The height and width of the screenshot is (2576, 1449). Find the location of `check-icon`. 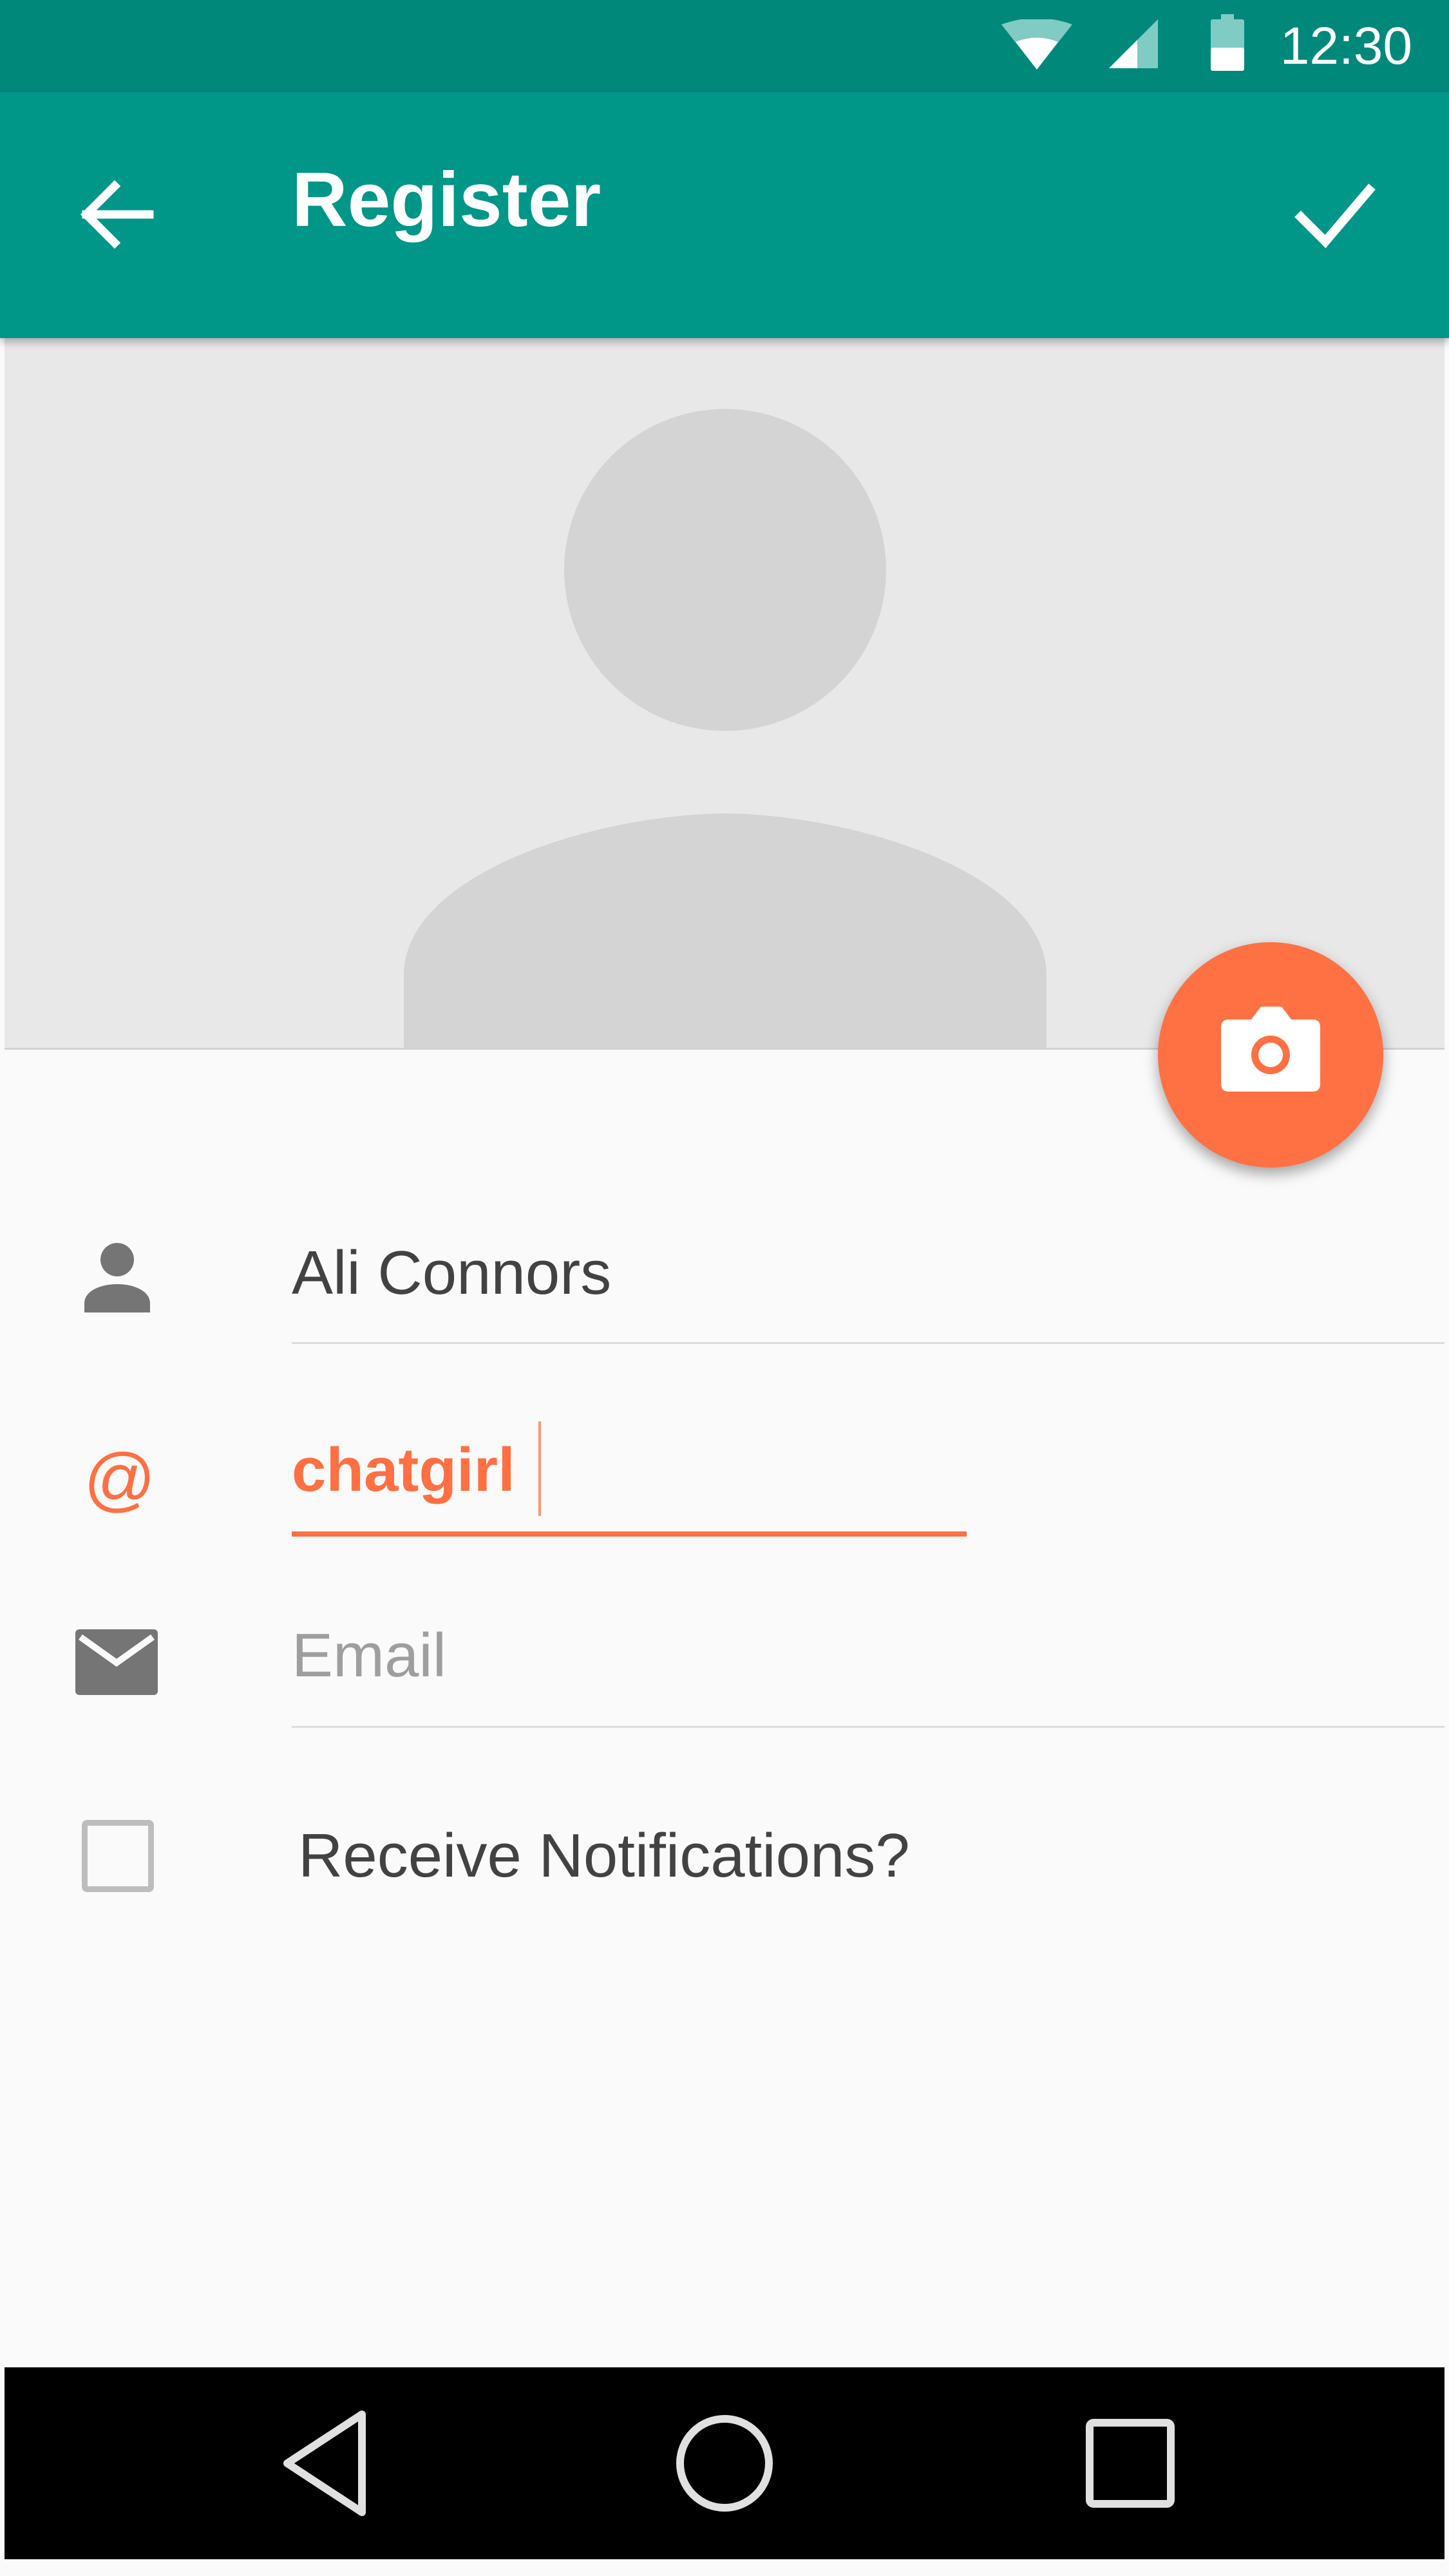

check-icon is located at coordinates (1335, 216).